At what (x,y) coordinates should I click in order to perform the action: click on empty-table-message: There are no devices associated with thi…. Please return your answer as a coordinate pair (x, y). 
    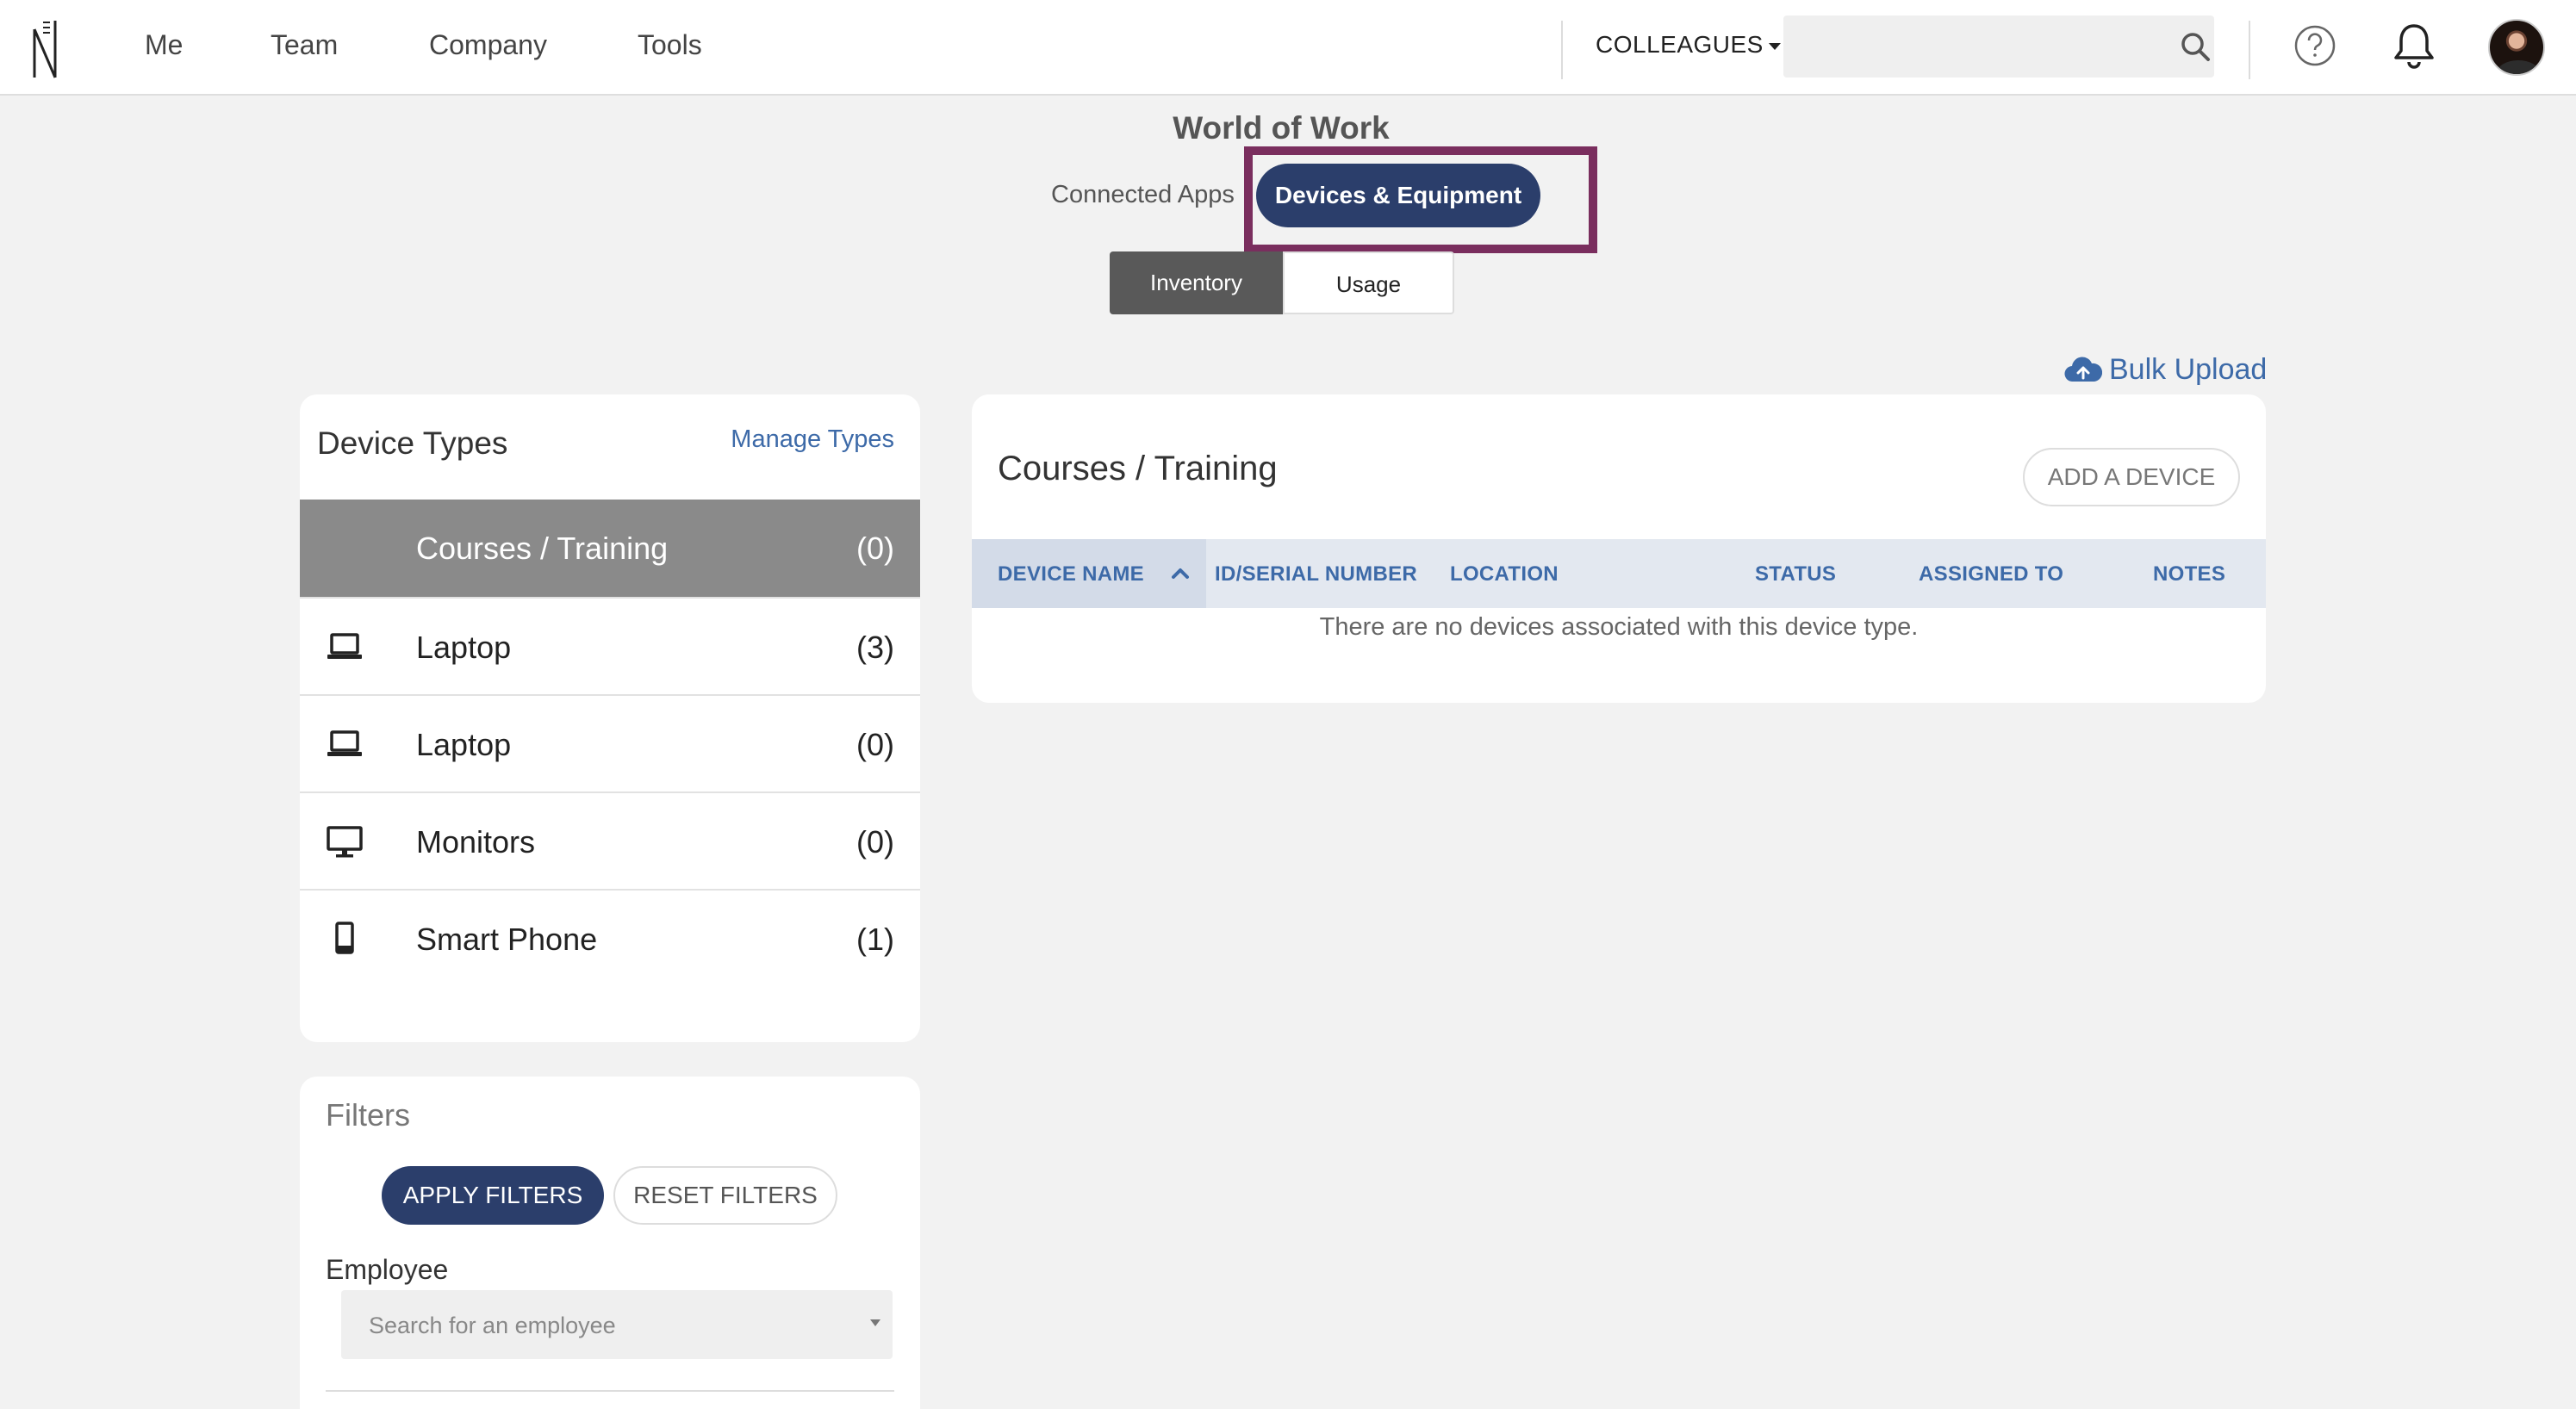
    Looking at the image, I should click on (1619, 627).